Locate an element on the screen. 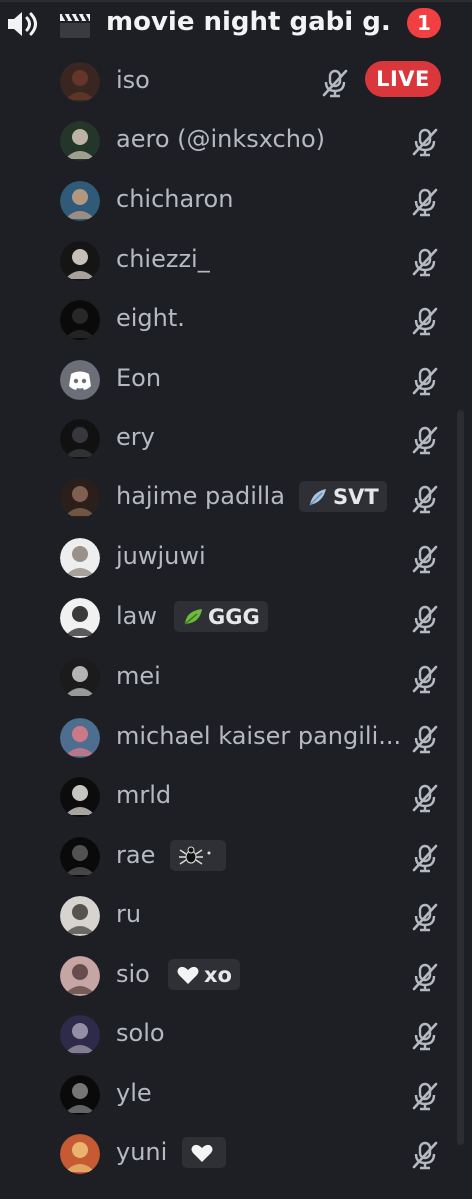 The width and height of the screenshot is (472, 1199). clapperboard-icon is located at coordinates (75, 25).